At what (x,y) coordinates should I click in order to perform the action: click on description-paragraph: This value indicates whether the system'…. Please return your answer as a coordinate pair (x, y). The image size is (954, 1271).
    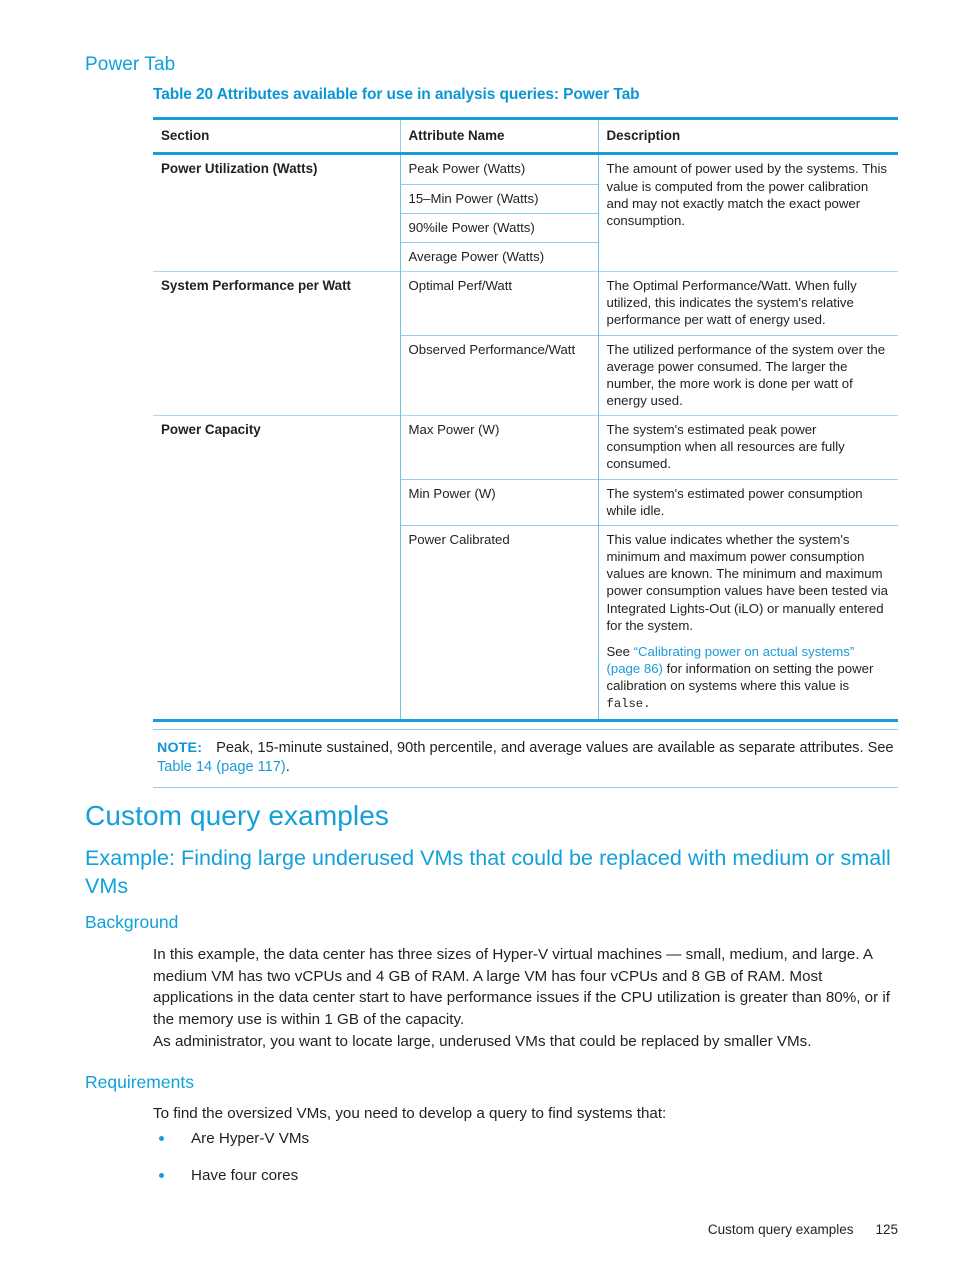
    Looking at the image, I should click on (747, 582).